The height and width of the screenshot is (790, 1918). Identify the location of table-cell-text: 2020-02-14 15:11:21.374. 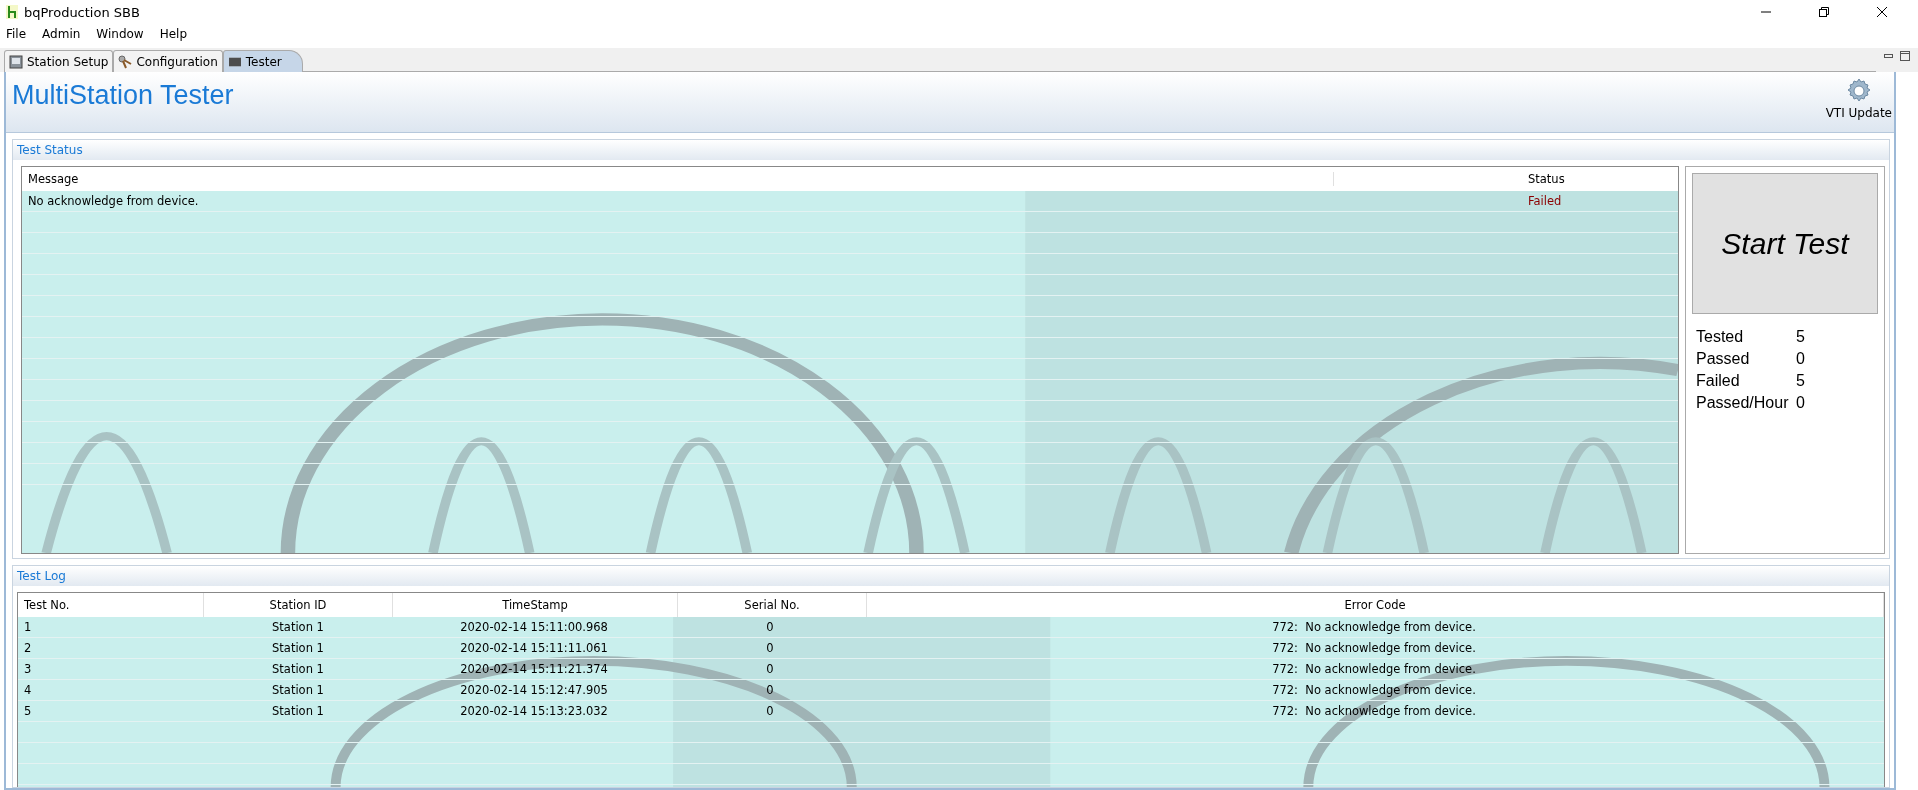
(534, 669).